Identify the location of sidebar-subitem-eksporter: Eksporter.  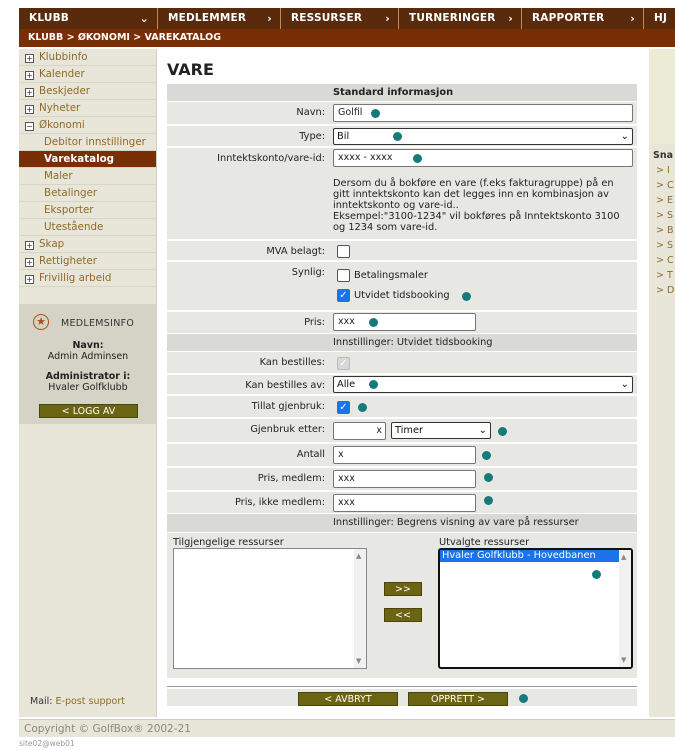
(87, 210).